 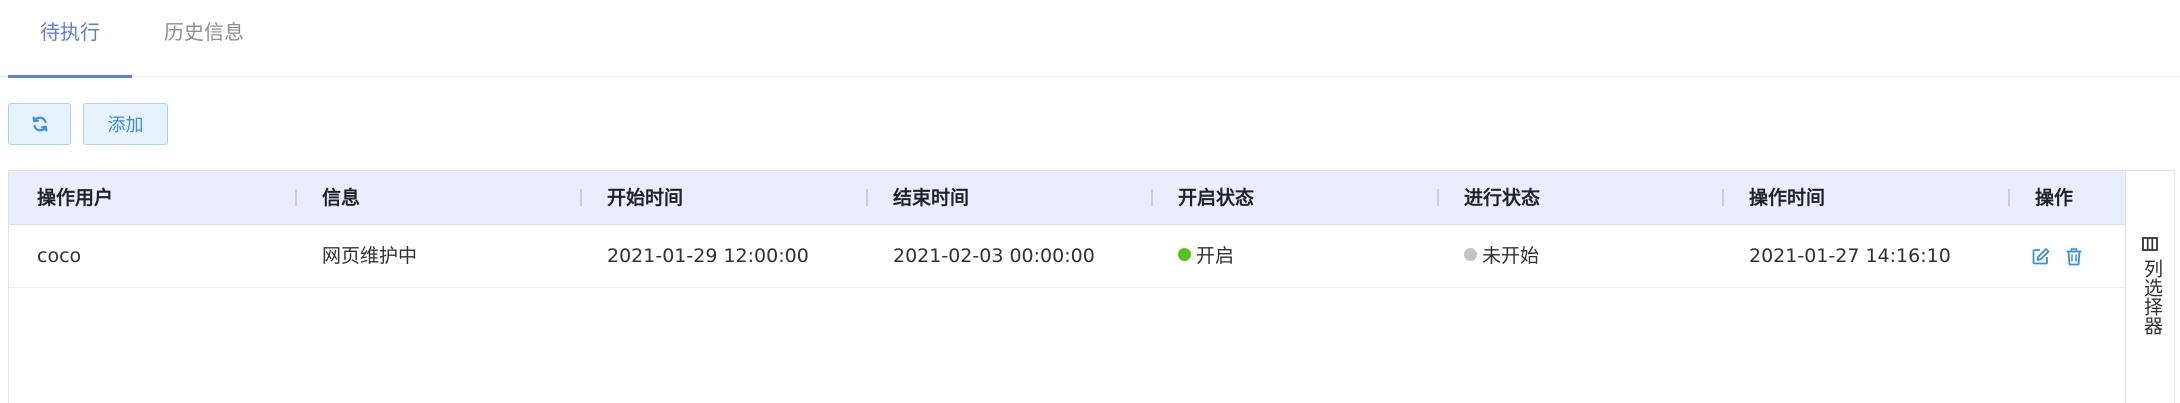 I want to click on delete-icon, so click(x=2074, y=256).